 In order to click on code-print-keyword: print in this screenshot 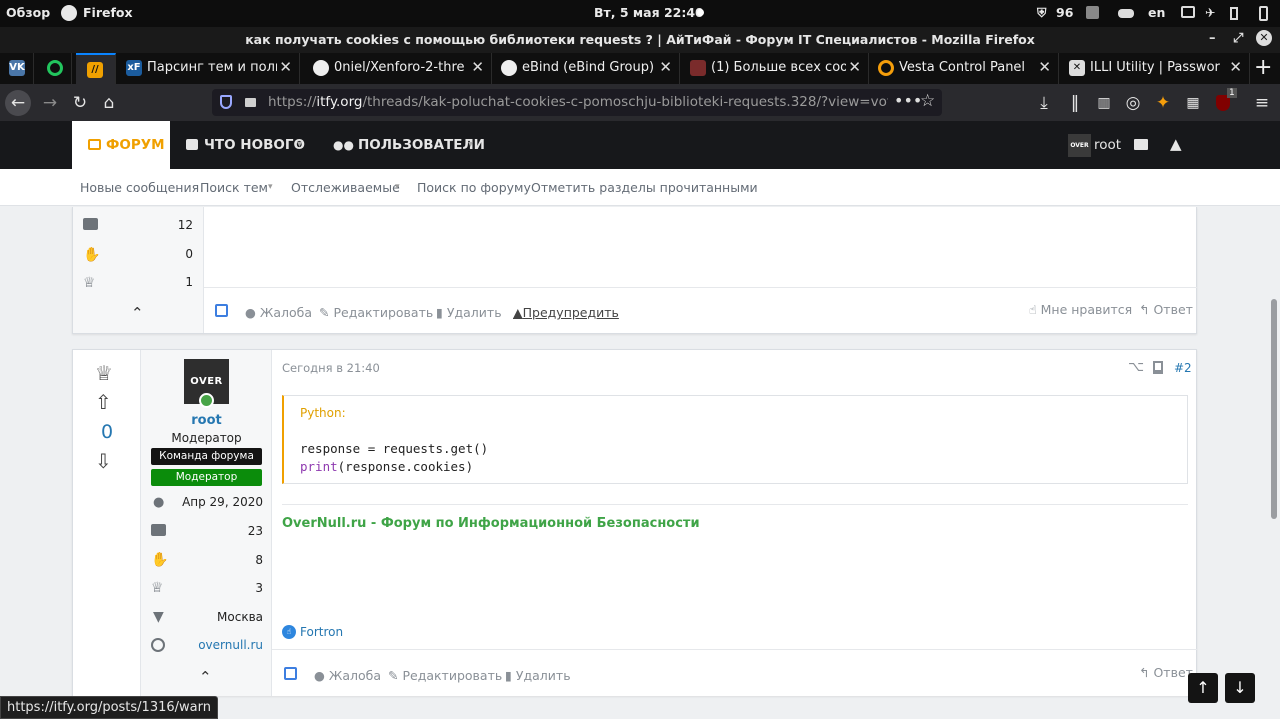, I will do `click(319, 466)`.